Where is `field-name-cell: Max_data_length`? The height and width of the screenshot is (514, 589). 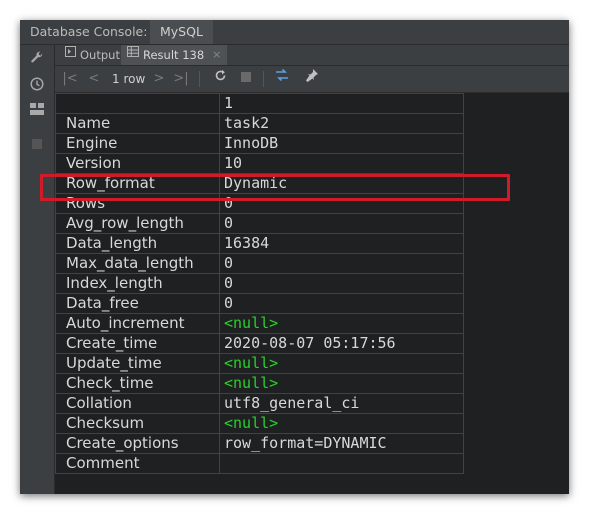
field-name-cell: Max_data_length is located at coordinates (137, 263).